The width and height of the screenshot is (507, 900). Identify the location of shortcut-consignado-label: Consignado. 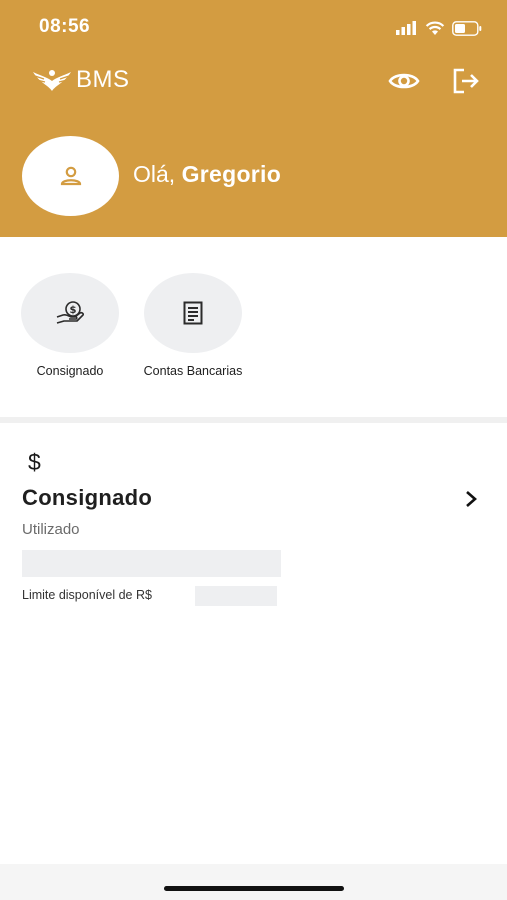
(70, 371).